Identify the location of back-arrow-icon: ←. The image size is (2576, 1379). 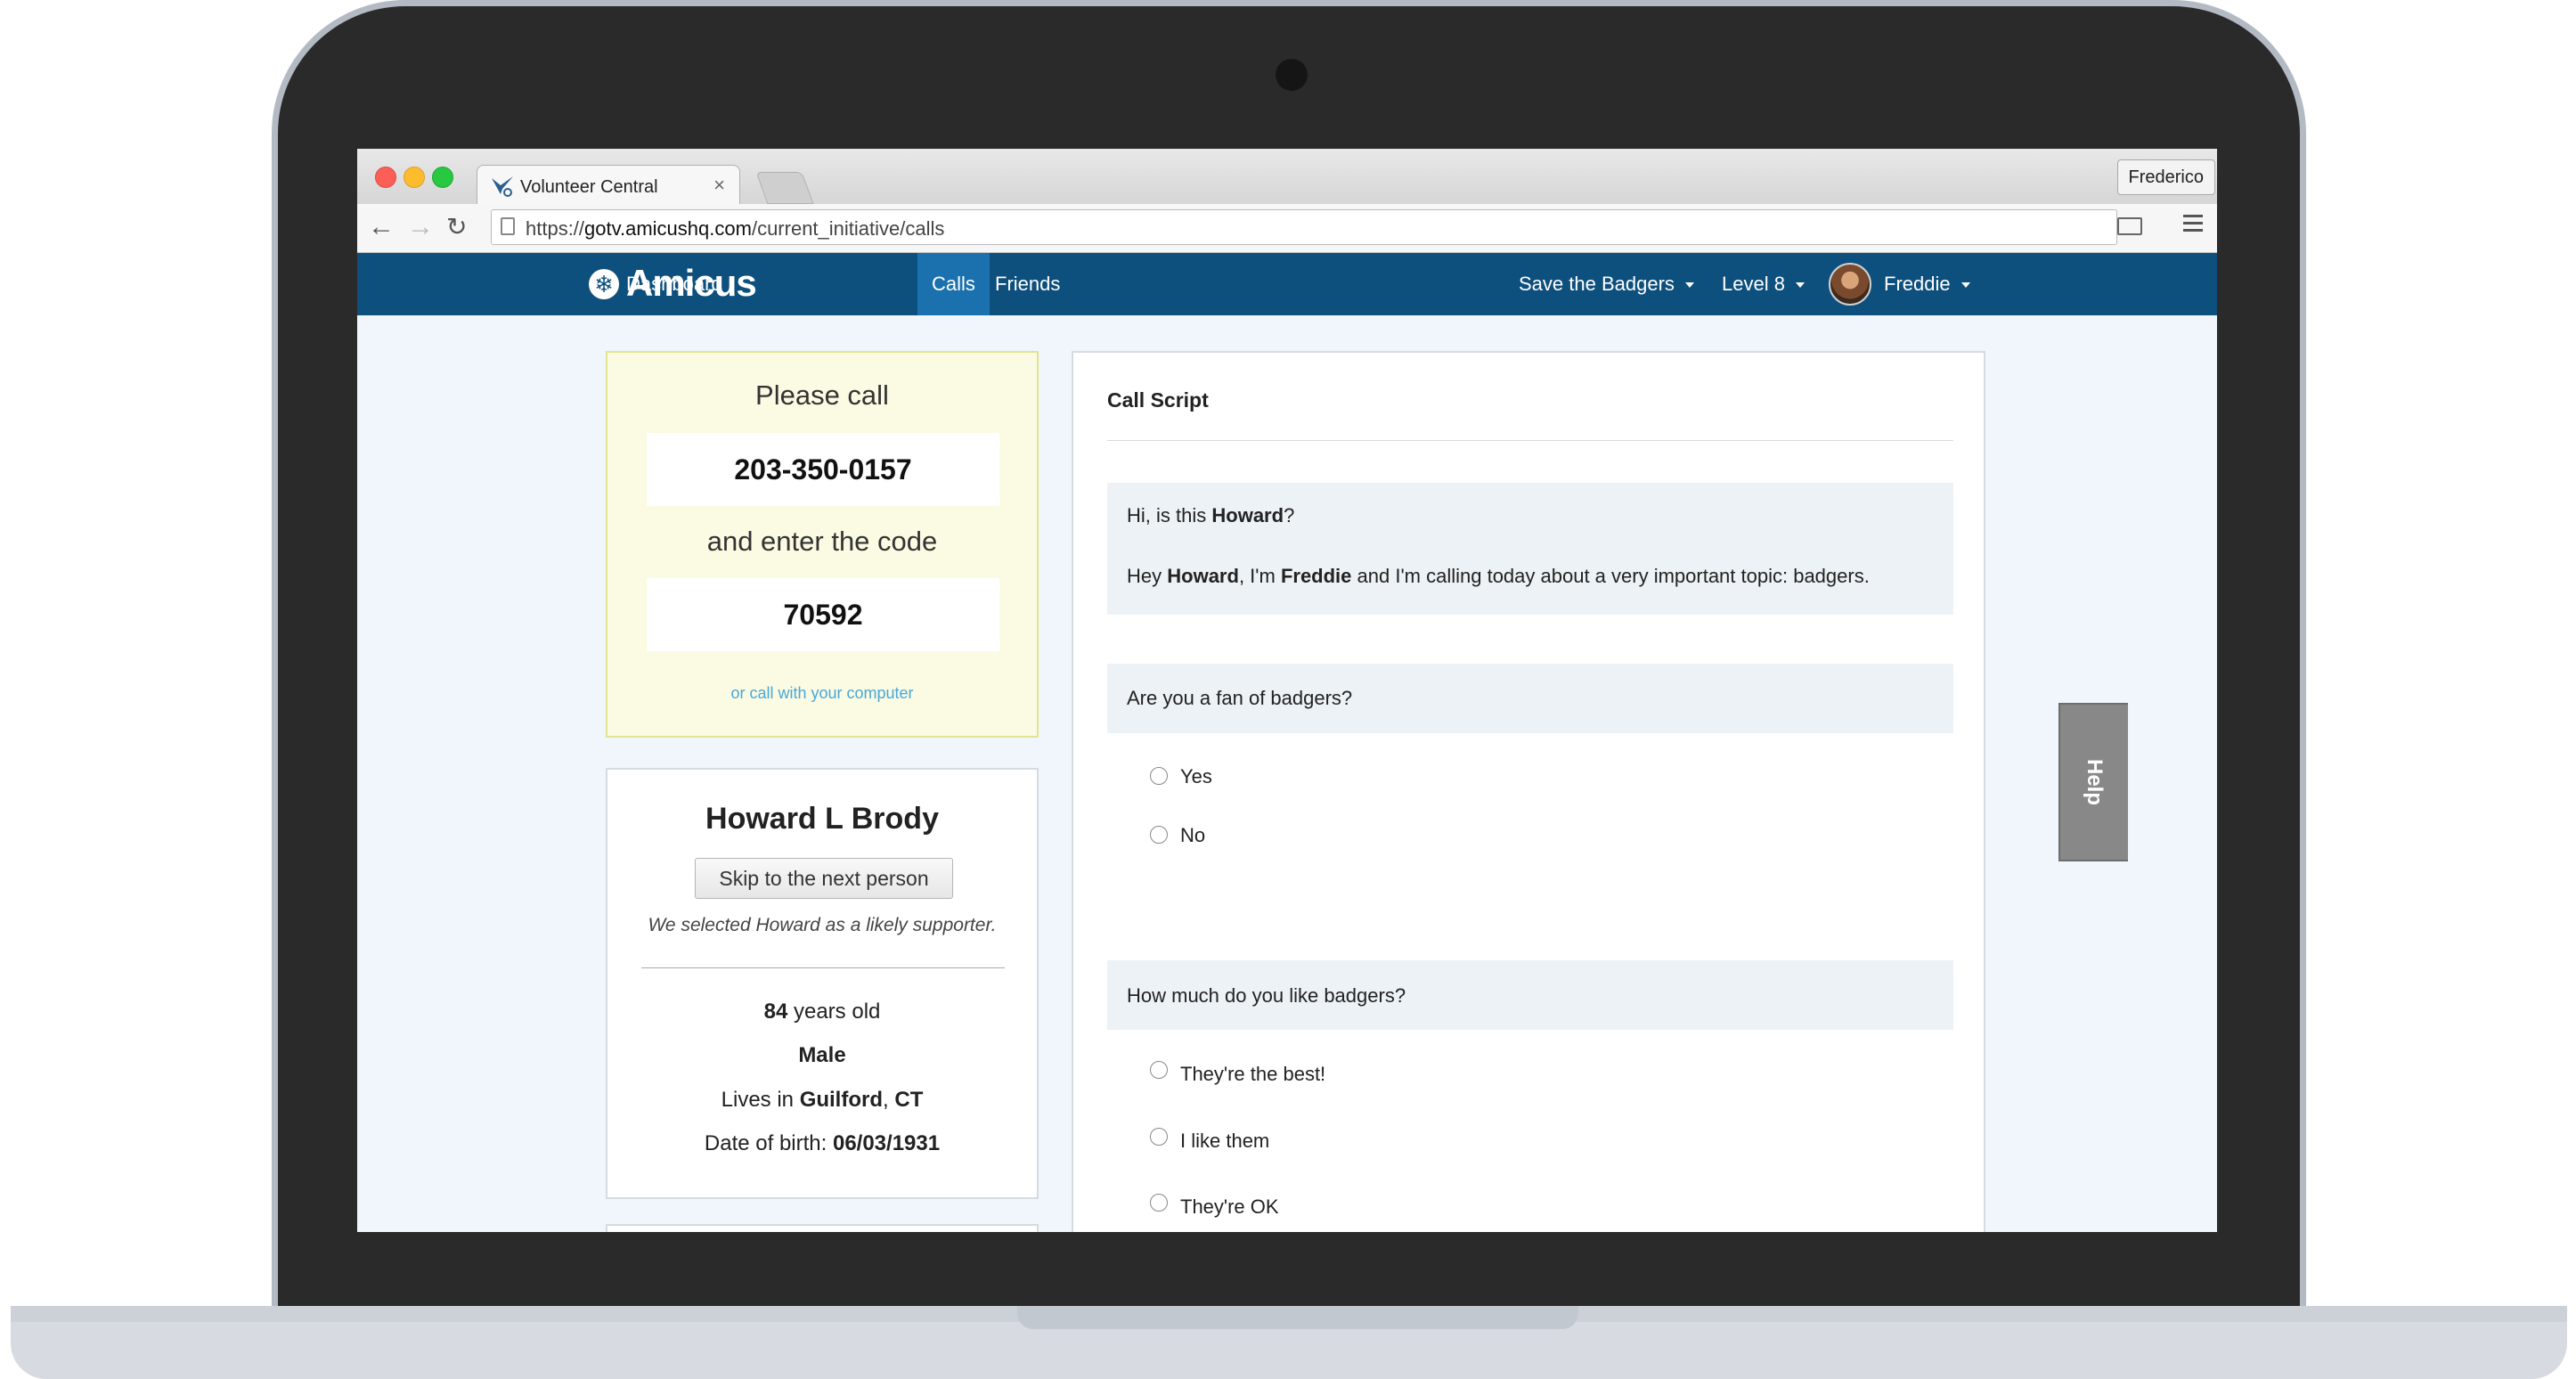
(381, 227).